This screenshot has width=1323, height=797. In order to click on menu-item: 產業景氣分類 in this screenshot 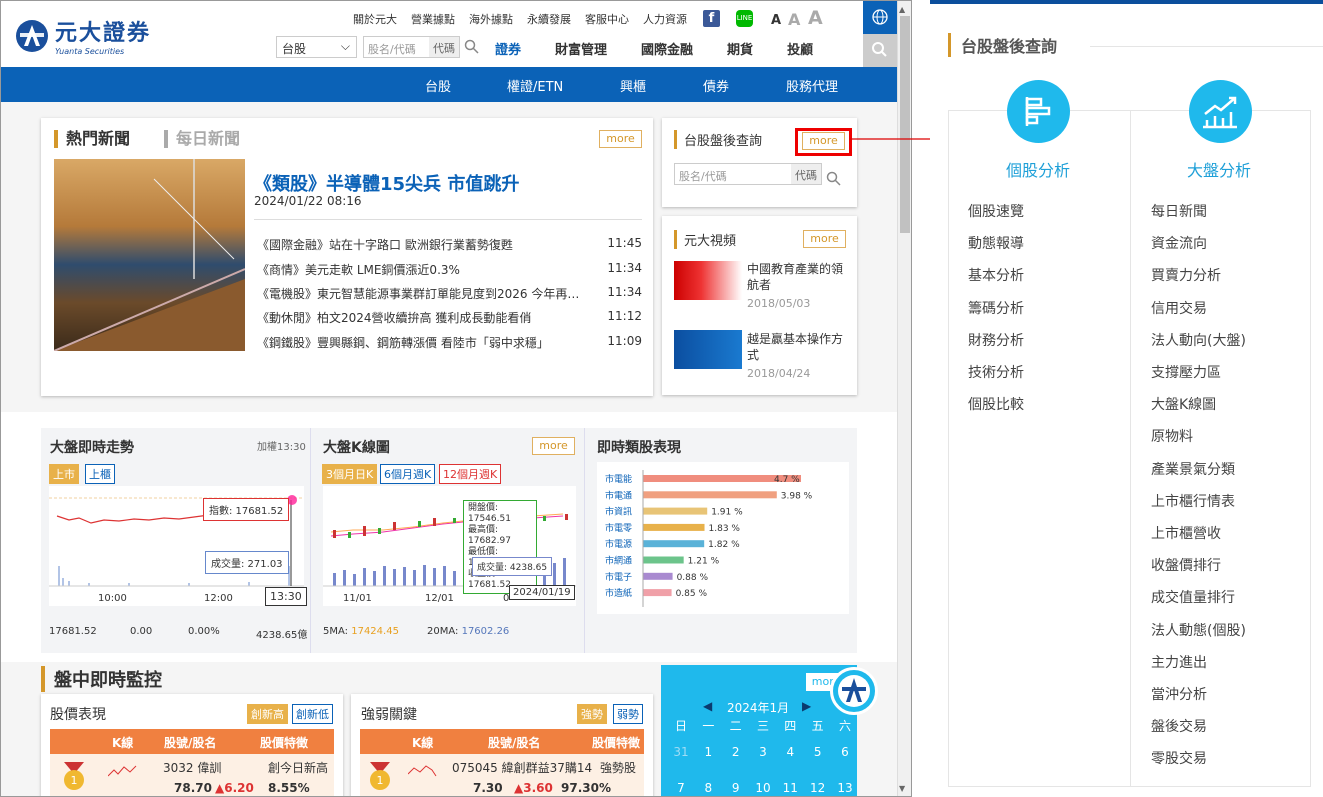, I will do `click(1193, 469)`.